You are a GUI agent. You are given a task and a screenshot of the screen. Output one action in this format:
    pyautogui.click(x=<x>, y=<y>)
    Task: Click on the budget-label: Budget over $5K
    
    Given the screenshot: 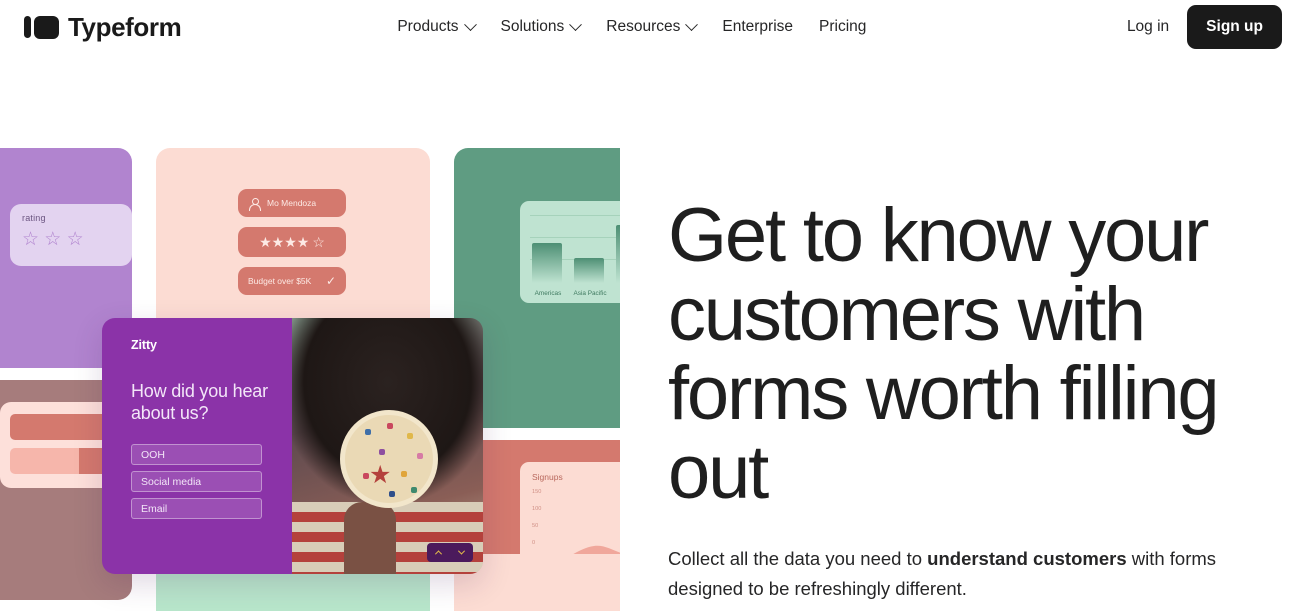 What is the action you would take?
    pyautogui.click(x=280, y=281)
    